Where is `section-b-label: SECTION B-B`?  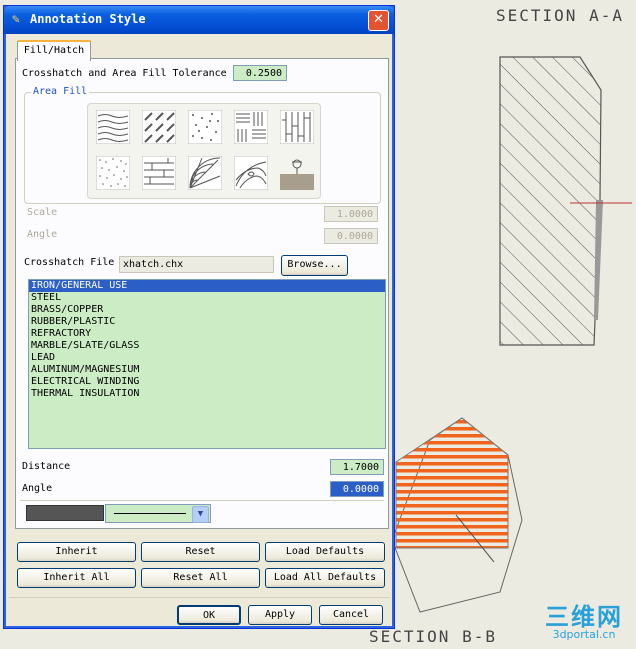
section-b-label: SECTION B-B is located at coordinates (433, 636).